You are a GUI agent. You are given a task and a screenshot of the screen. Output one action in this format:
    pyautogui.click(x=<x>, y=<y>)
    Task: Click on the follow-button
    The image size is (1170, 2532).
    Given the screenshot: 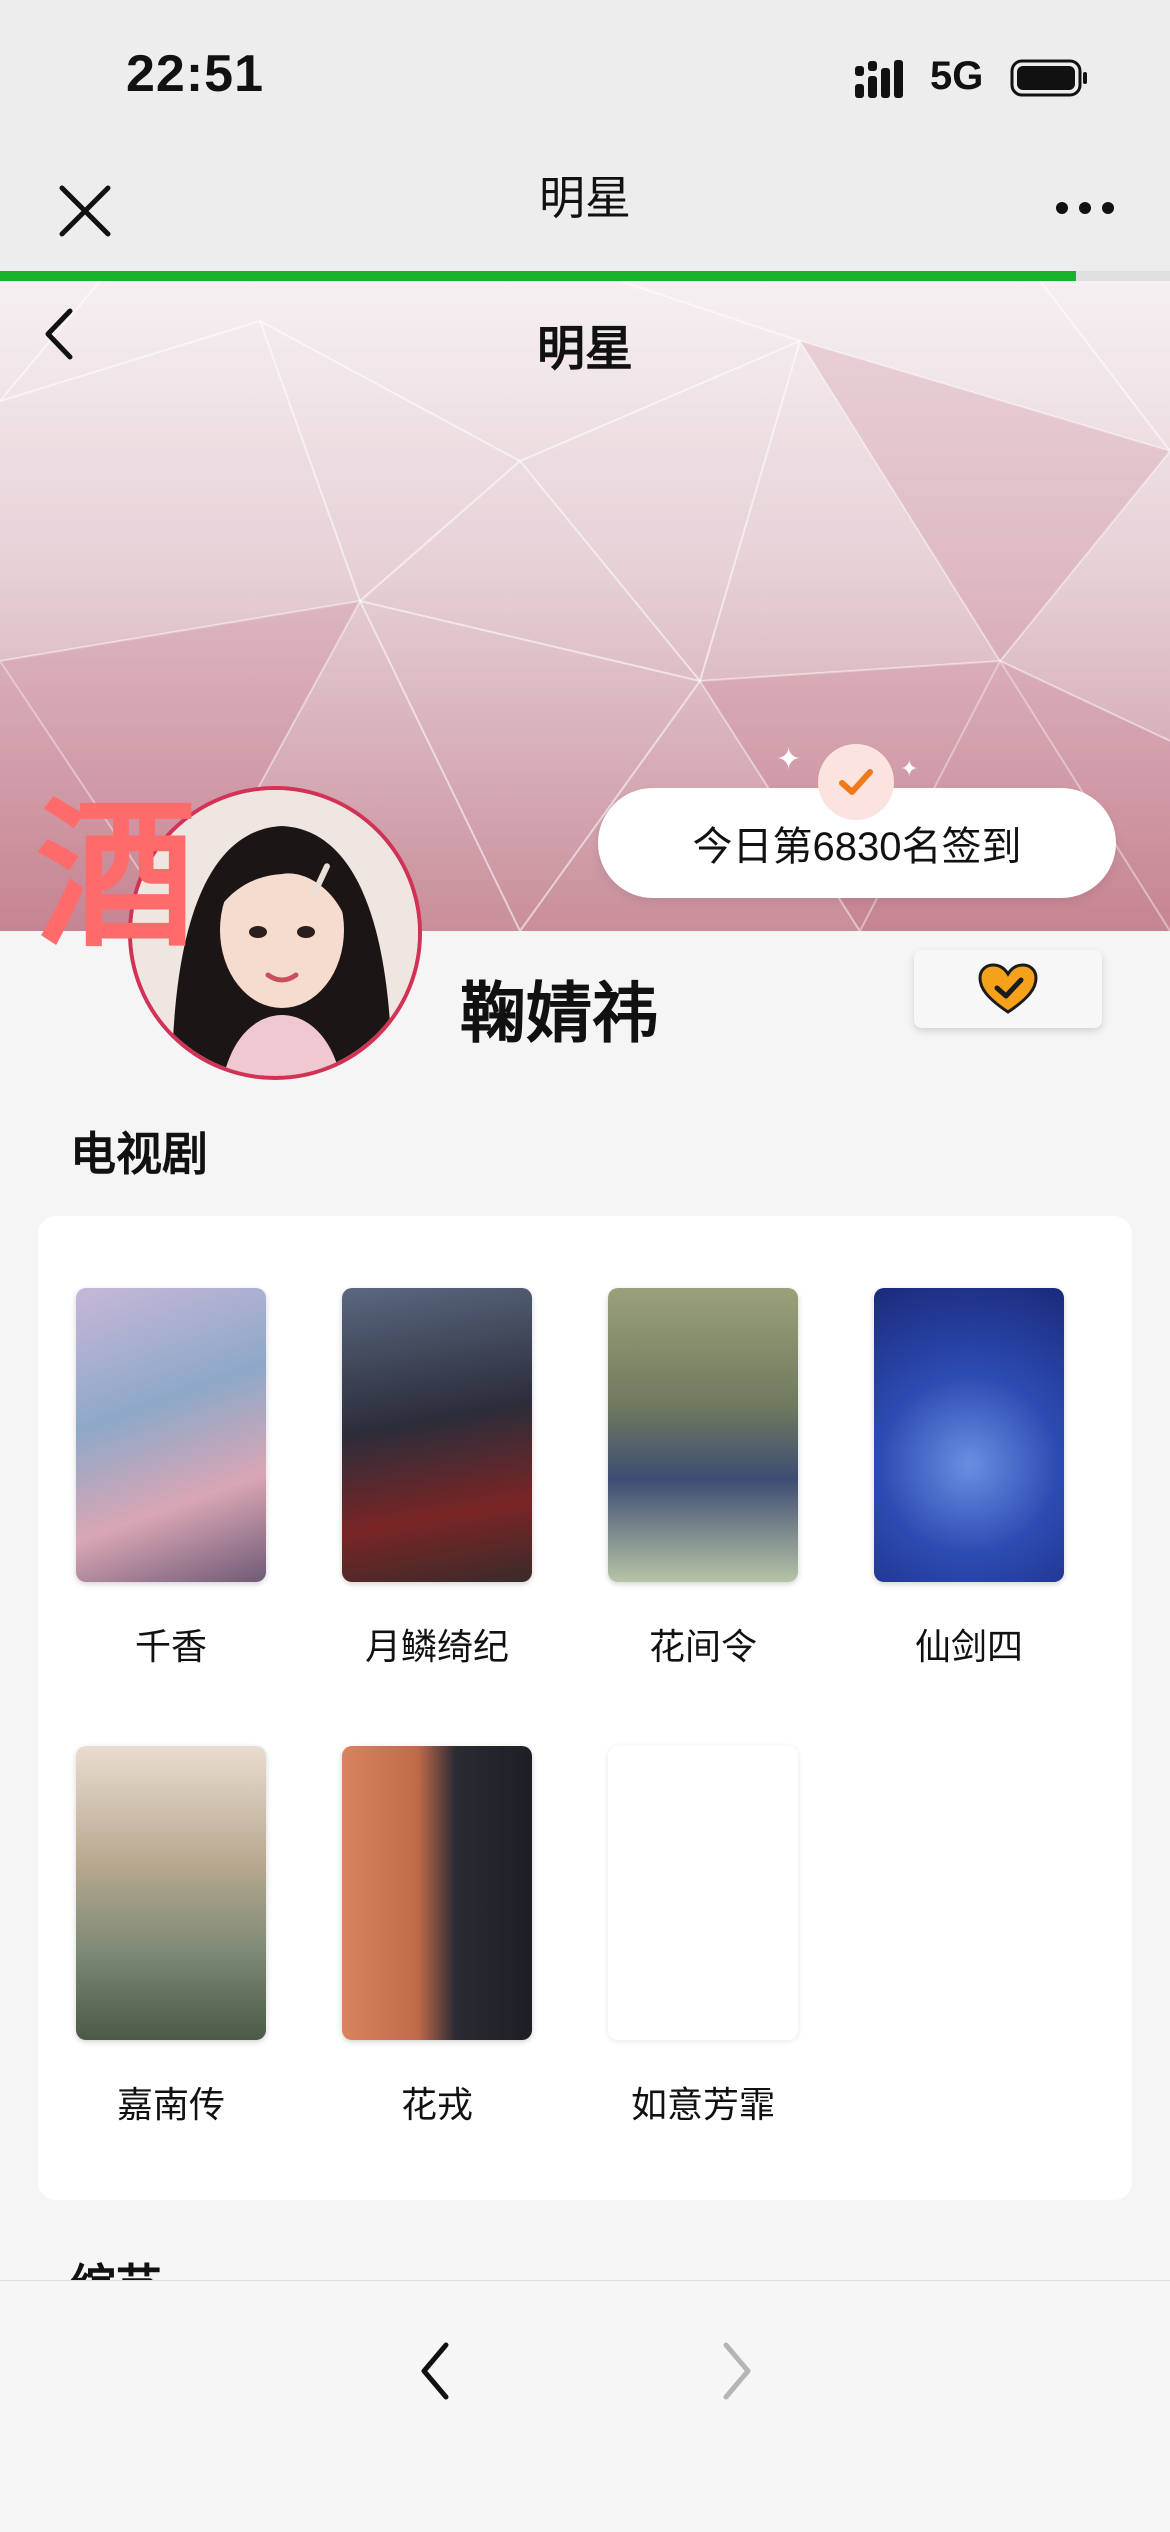 What is the action you would take?
    pyautogui.click(x=1008, y=989)
    